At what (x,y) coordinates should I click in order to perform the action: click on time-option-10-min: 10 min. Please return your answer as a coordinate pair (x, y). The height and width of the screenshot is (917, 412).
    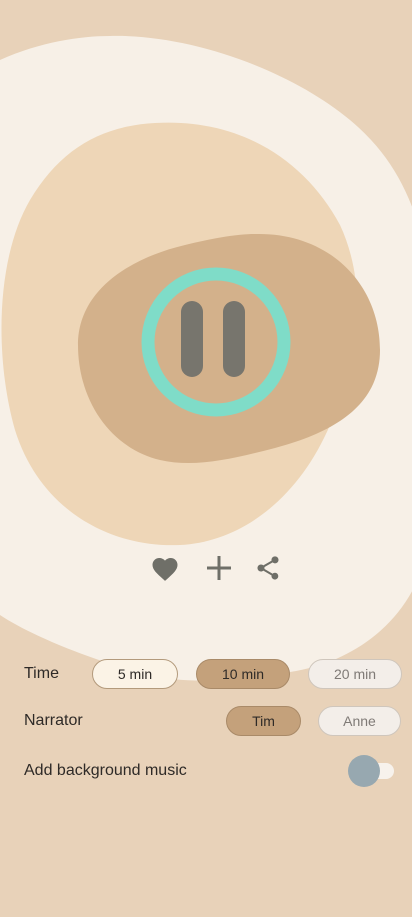
    Looking at the image, I should click on (243, 674).